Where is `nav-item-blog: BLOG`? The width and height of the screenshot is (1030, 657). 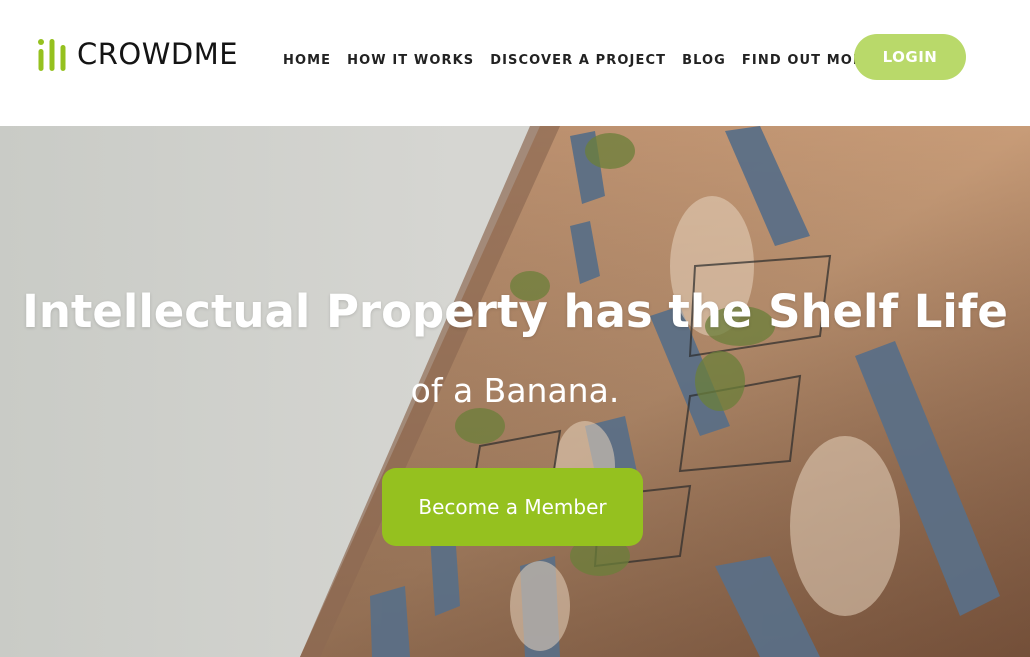 nav-item-blog: BLOG is located at coordinates (704, 58).